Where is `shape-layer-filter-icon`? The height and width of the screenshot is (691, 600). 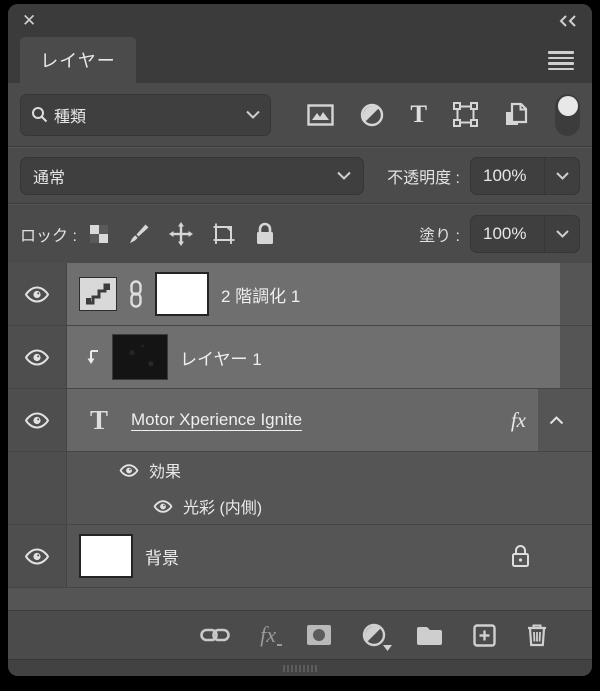 shape-layer-filter-icon is located at coordinates (465, 114).